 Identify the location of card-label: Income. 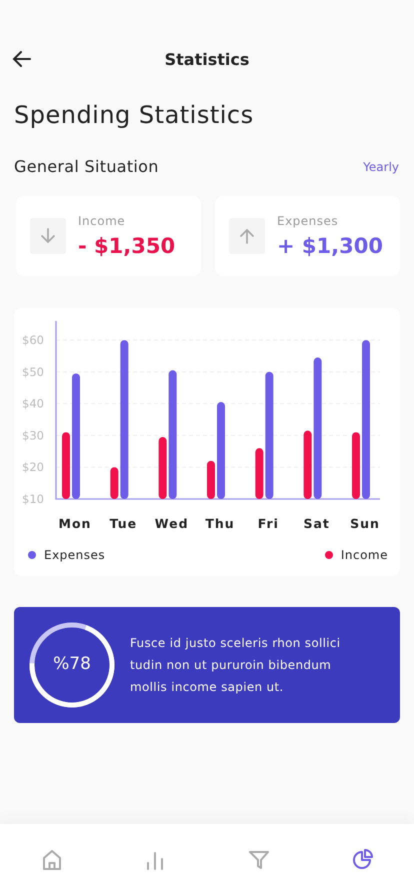
(102, 221).